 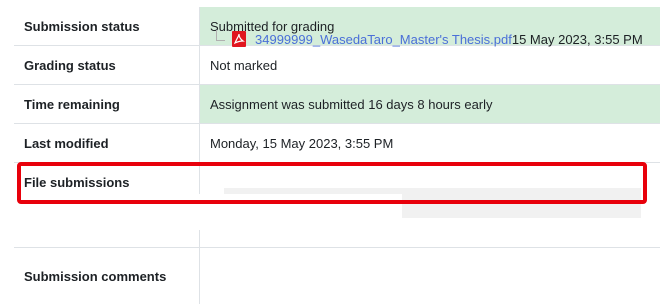 I want to click on row-label: Submission comments, so click(x=107, y=276).